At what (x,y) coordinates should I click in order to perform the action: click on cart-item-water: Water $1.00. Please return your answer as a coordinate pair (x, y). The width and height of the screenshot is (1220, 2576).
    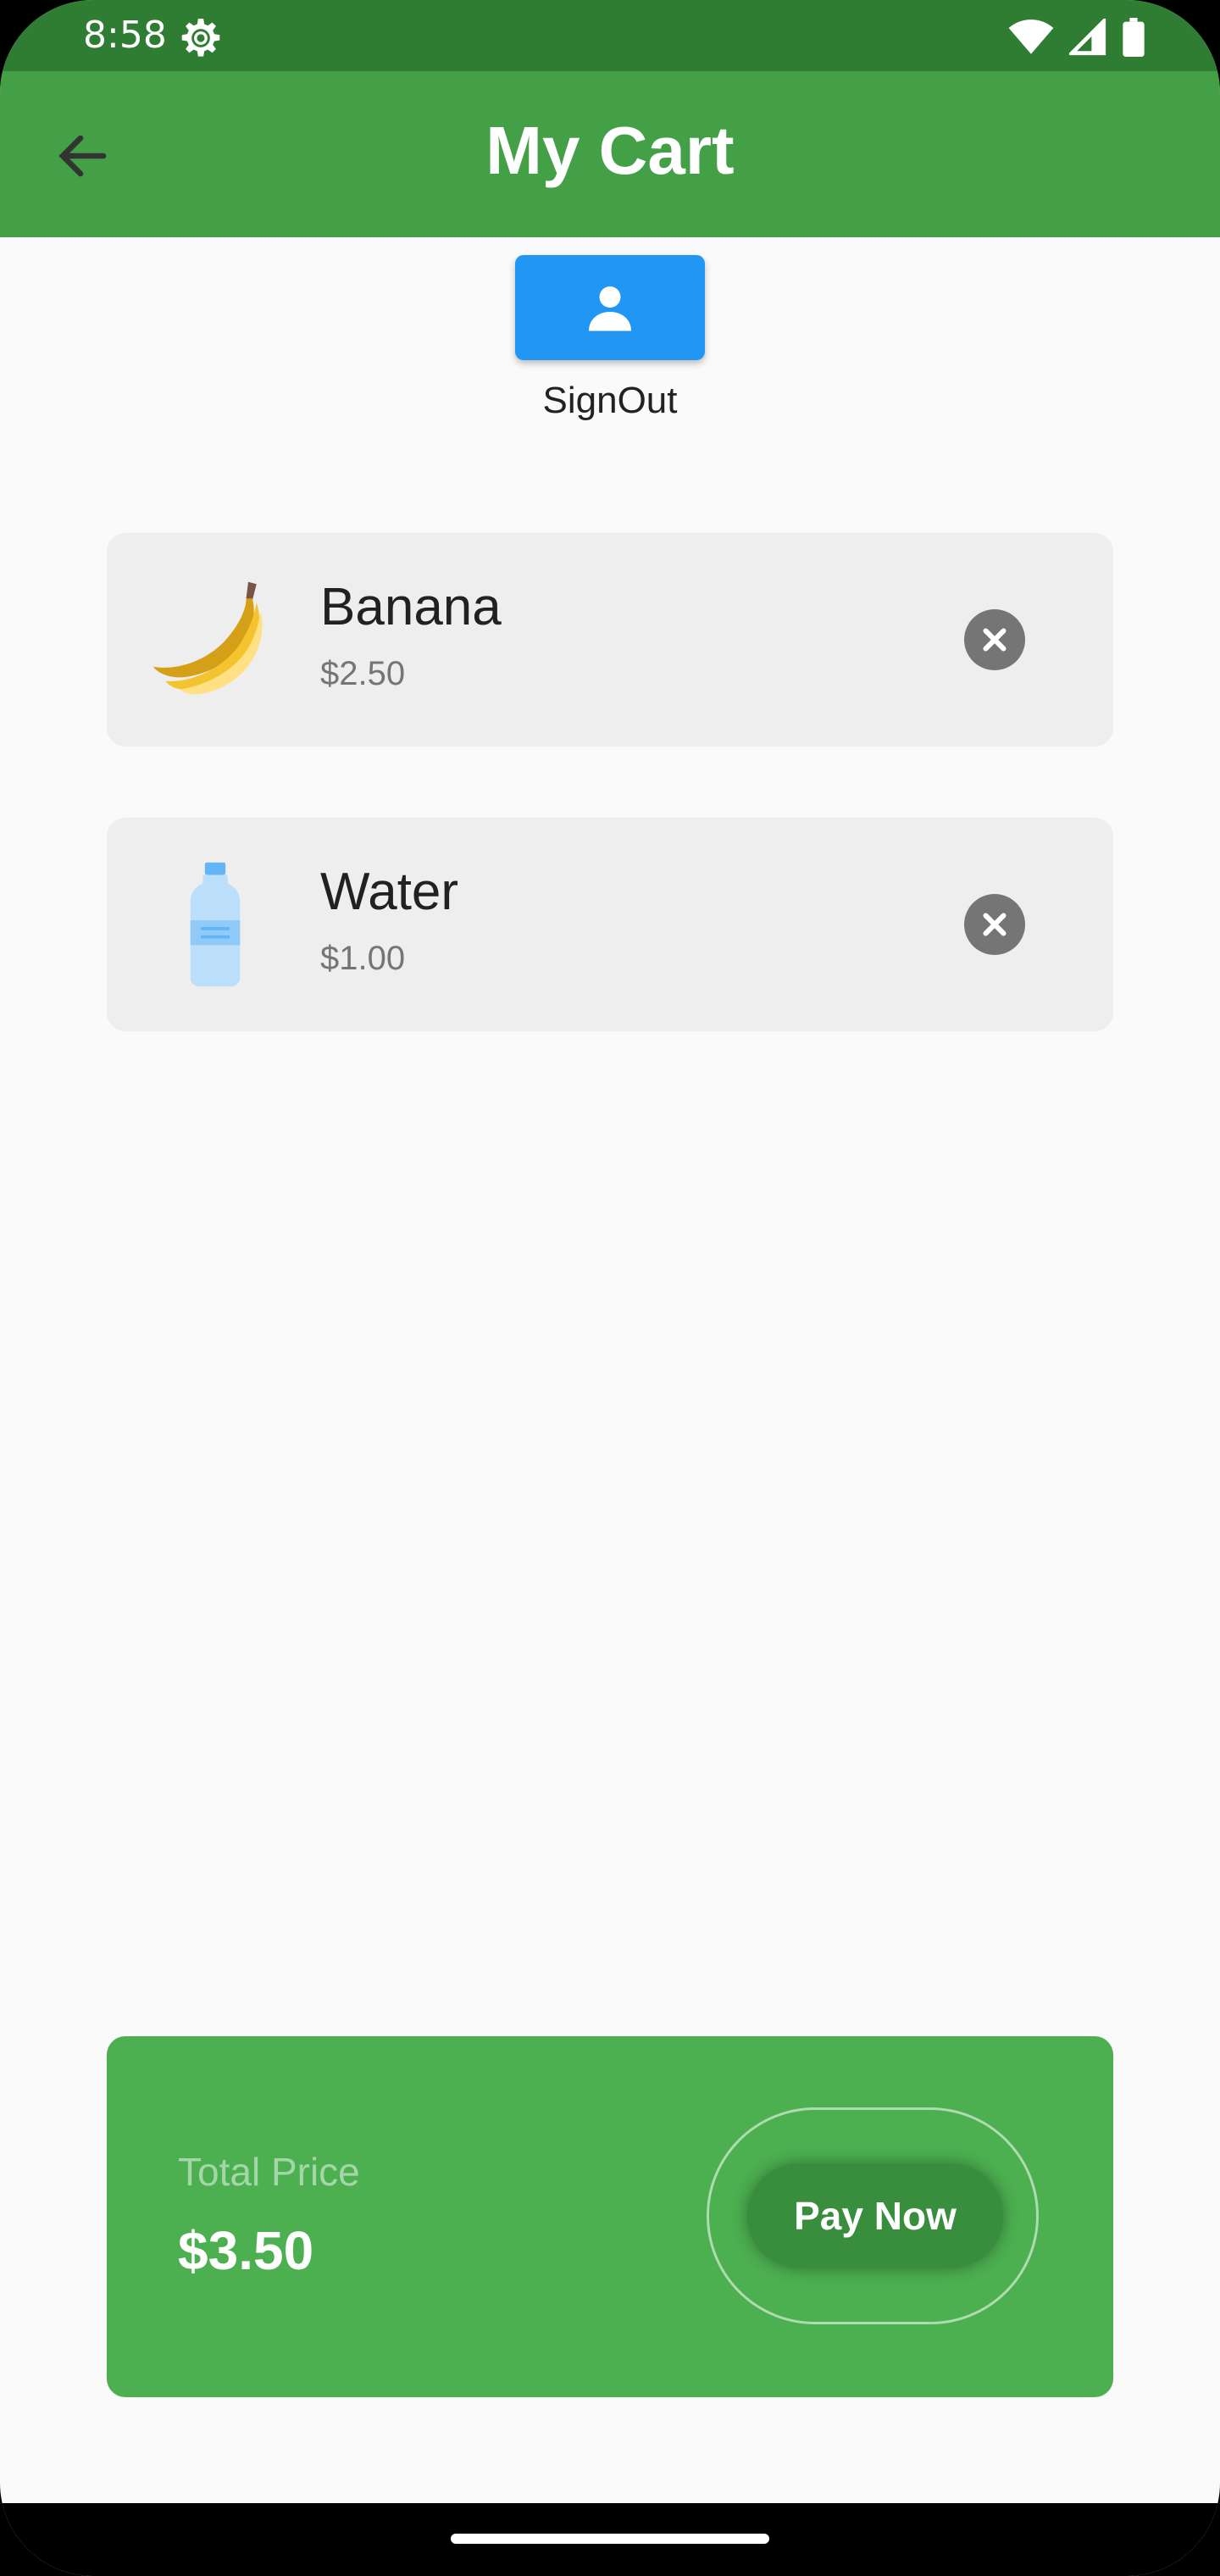
    Looking at the image, I should click on (610, 924).